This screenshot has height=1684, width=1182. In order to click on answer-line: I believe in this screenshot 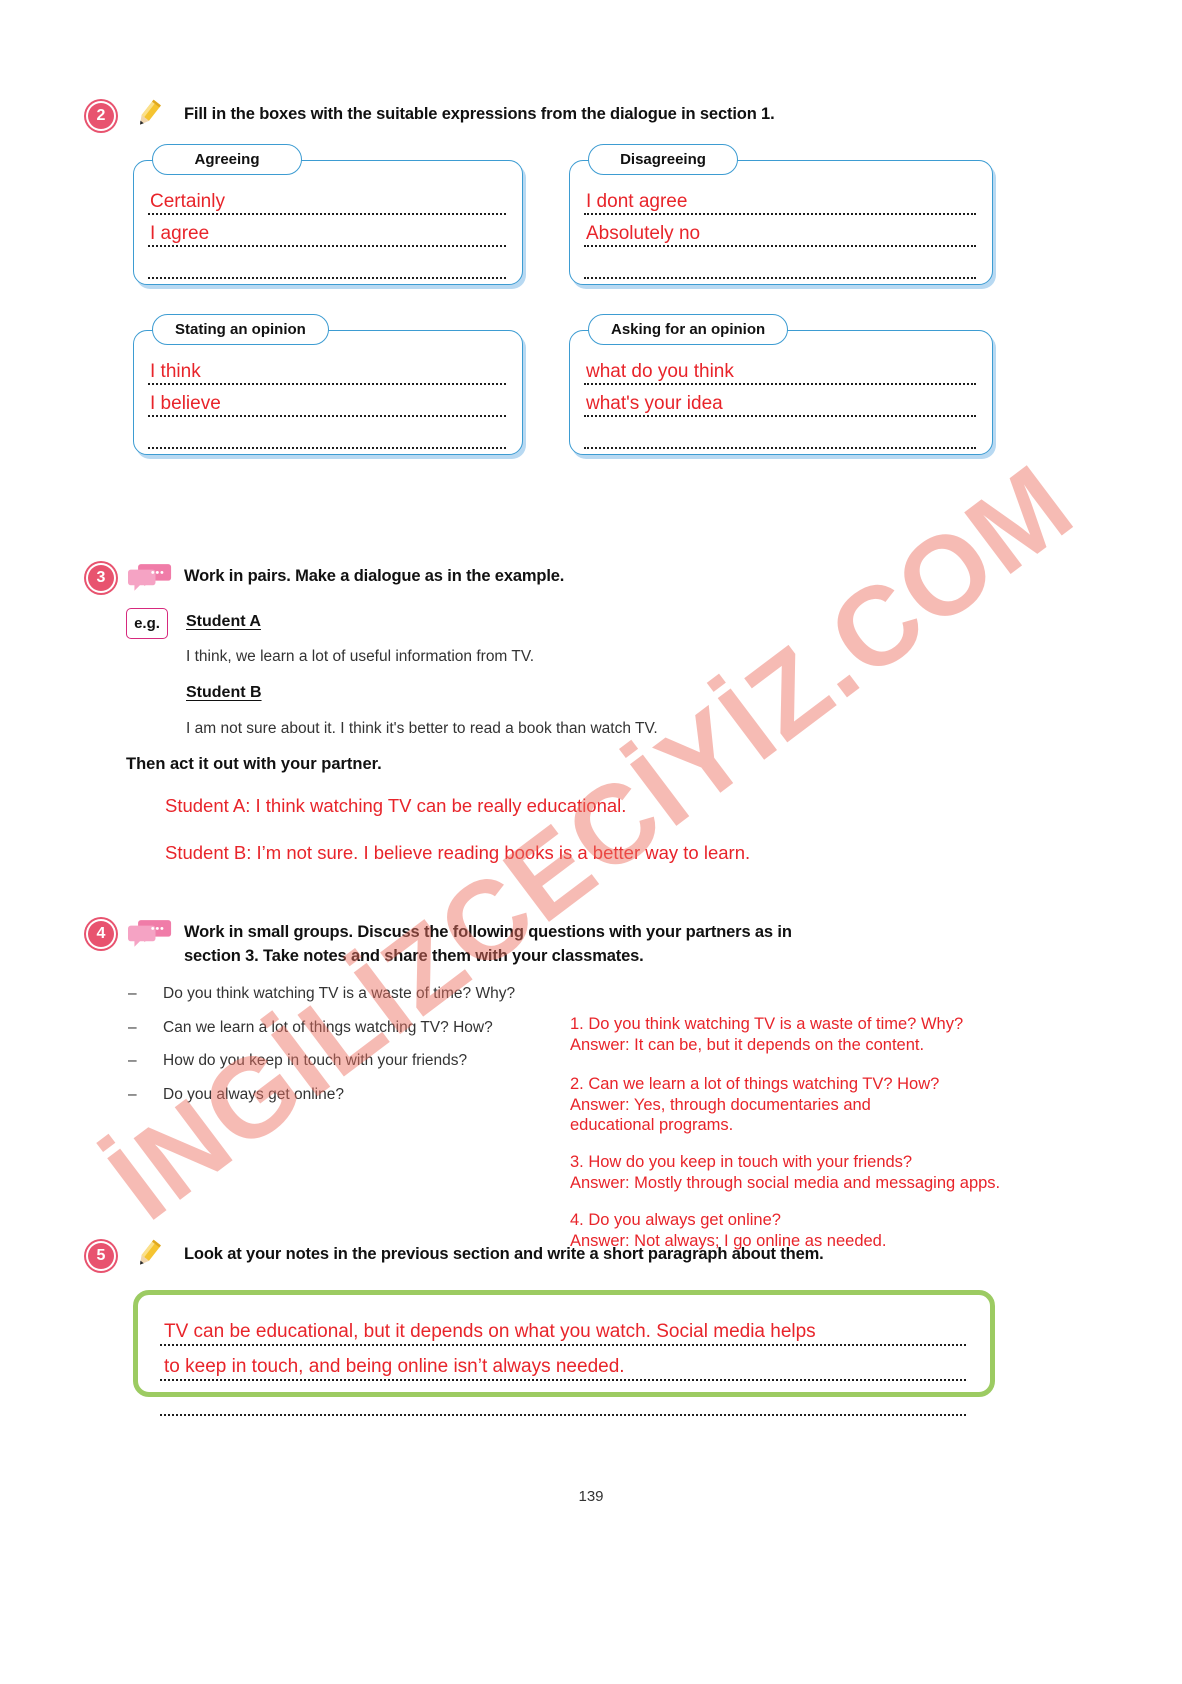, I will do `click(327, 401)`.